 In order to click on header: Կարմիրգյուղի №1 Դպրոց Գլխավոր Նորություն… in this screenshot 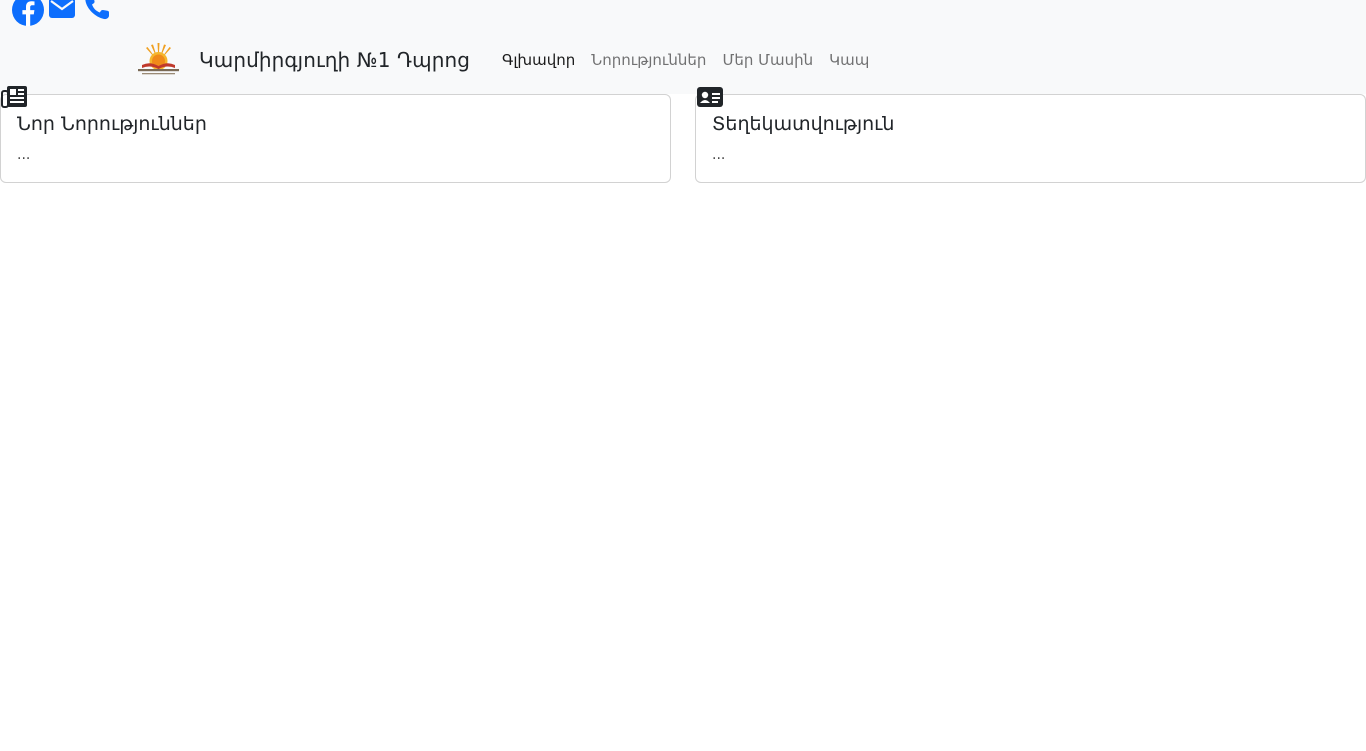, I will do `click(683, 47)`.